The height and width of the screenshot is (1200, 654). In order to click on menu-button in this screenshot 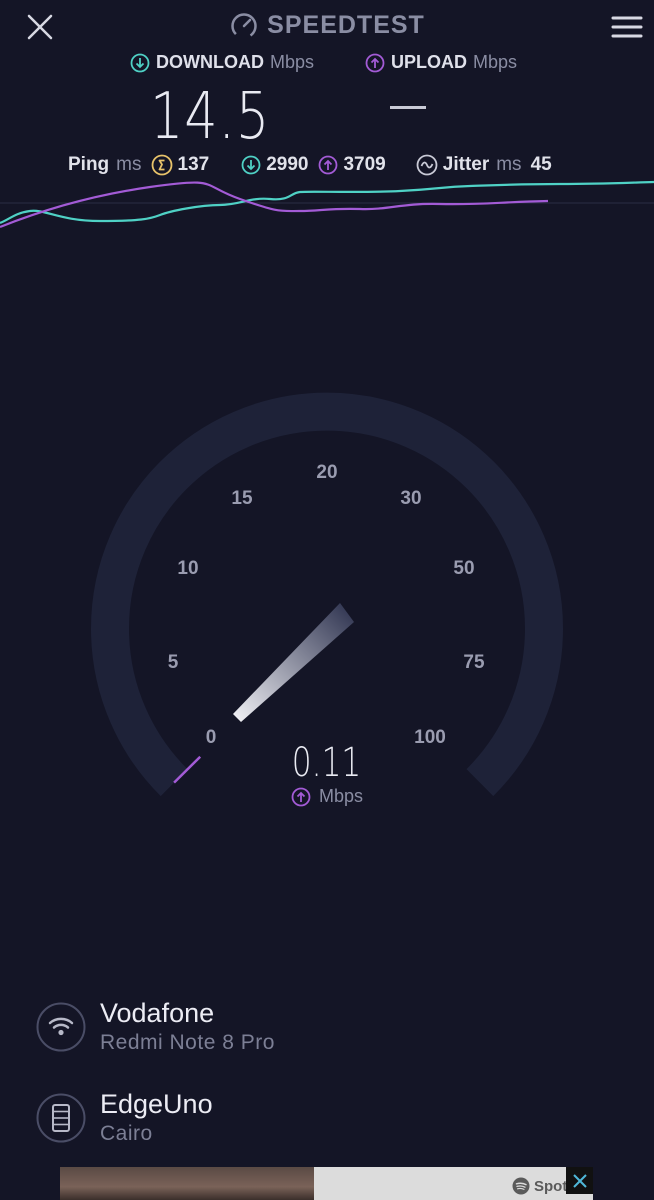, I will do `click(627, 27)`.